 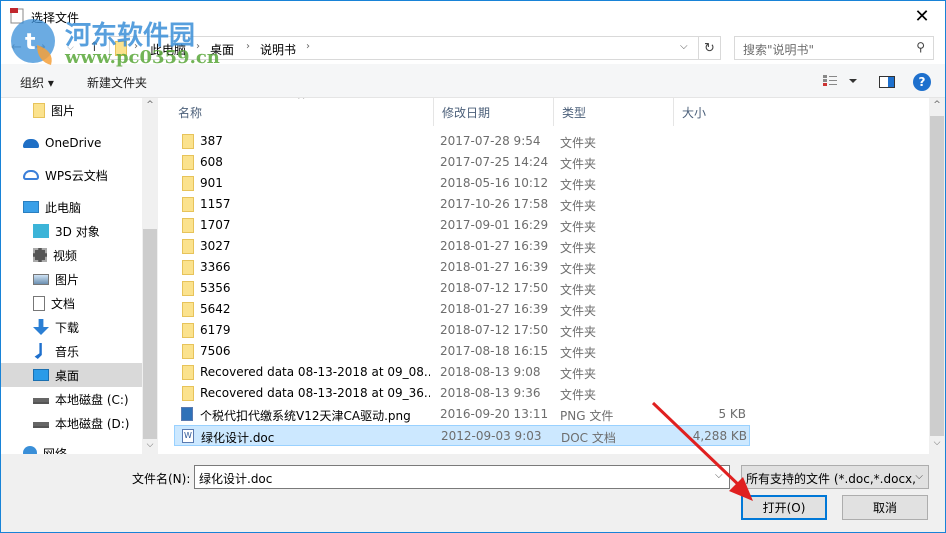 What do you see at coordinates (215, 267) in the screenshot?
I see `file-name: 3366` at bounding box center [215, 267].